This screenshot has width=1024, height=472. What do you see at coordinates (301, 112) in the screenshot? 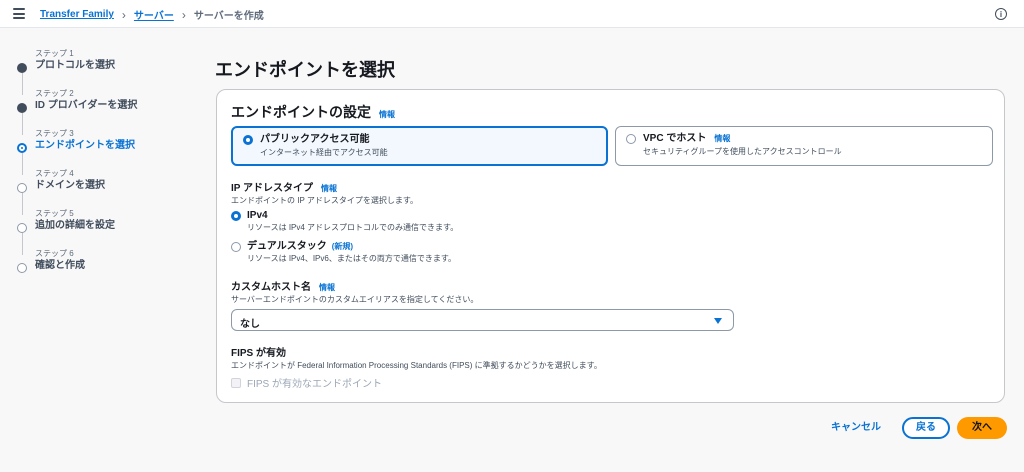
I see `card-title: エンドポイントの設定` at bounding box center [301, 112].